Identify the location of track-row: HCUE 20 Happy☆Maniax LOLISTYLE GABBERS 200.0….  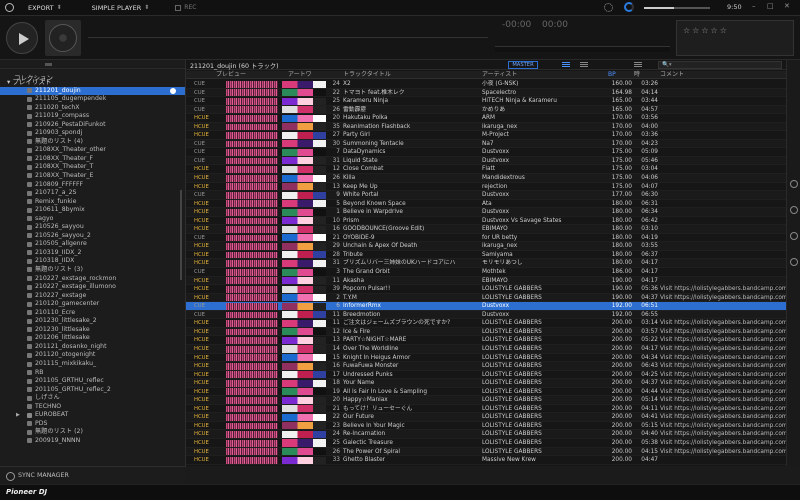
(486, 400).